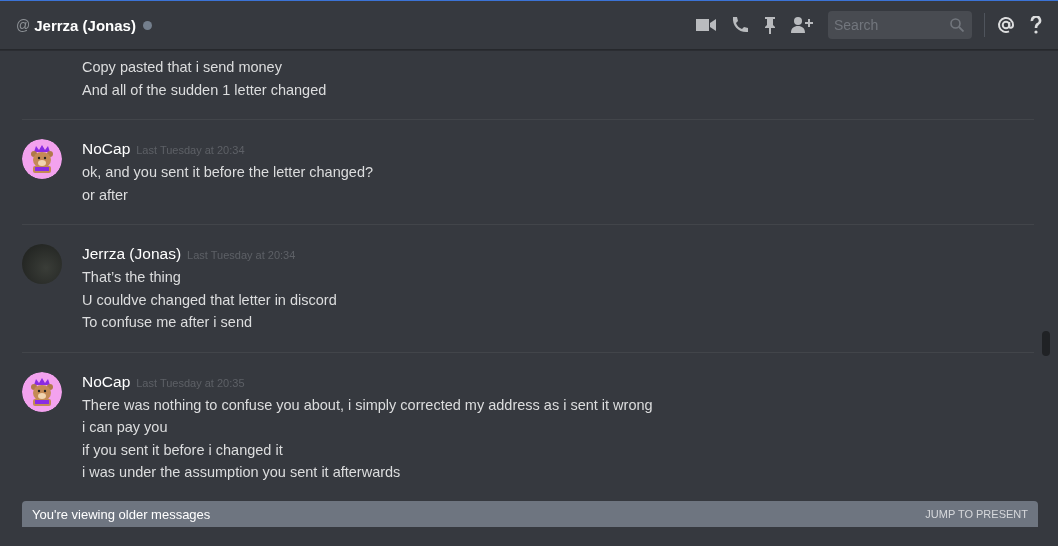 The width and height of the screenshot is (1058, 546). What do you see at coordinates (1046, 343) in the screenshot?
I see `scrollbar-thumb` at bounding box center [1046, 343].